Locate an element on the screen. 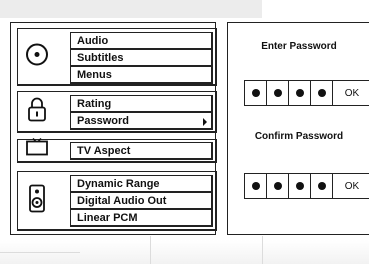 The image size is (369, 264). enter-password-field: OK is located at coordinates (306, 93).